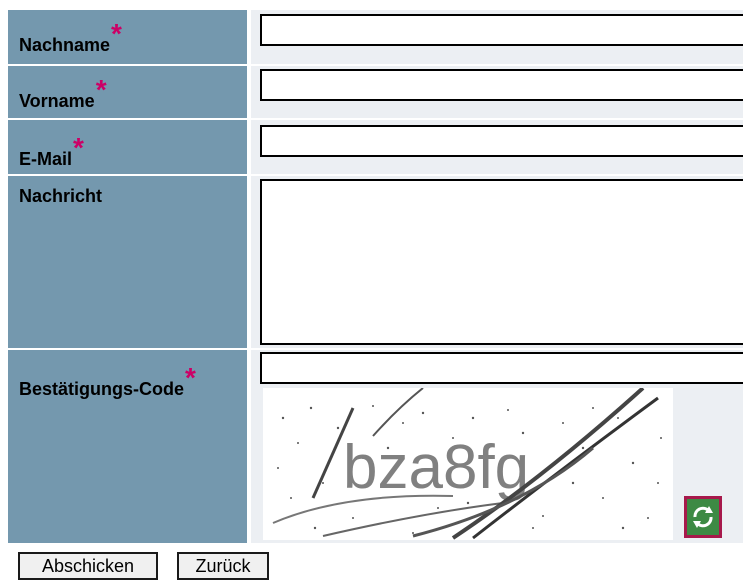  What do you see at coordinates (127, 37) in the screenshot?
I see `label-nachname: Nachname*` at bounding box center [127, 37].